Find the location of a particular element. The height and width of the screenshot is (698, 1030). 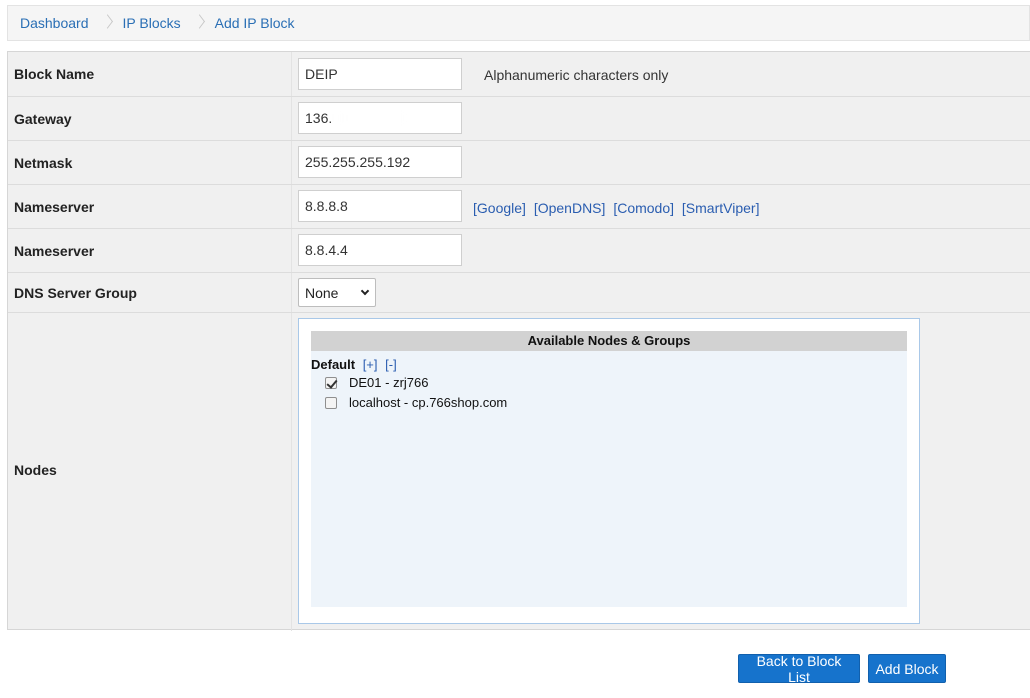

gateway-label: Gateway is located at coordinates (43, 119).